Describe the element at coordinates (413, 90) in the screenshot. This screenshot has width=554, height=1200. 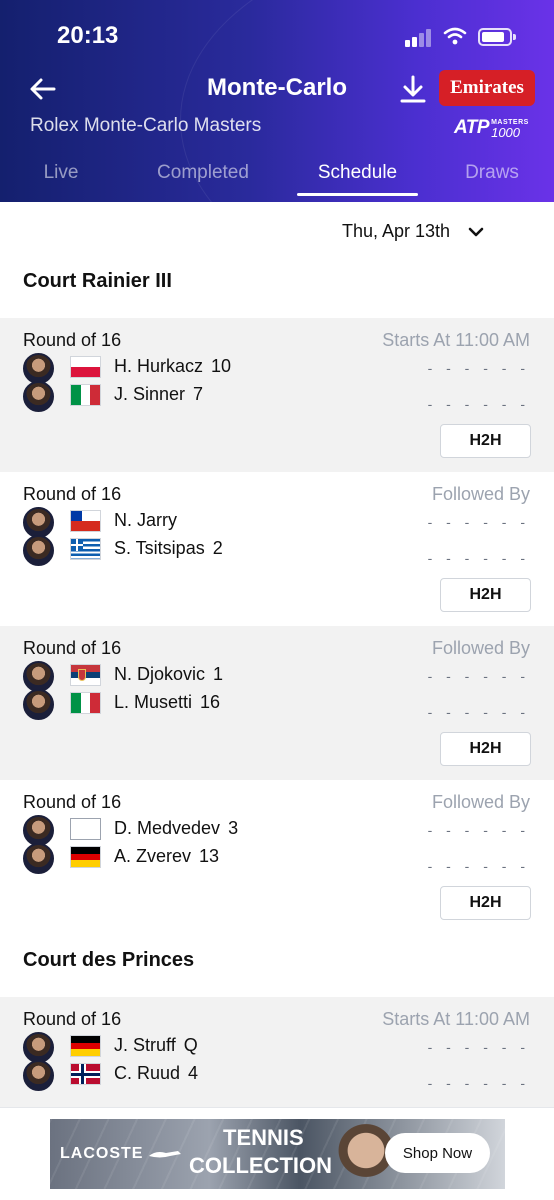
I see `download-icon` at that location.